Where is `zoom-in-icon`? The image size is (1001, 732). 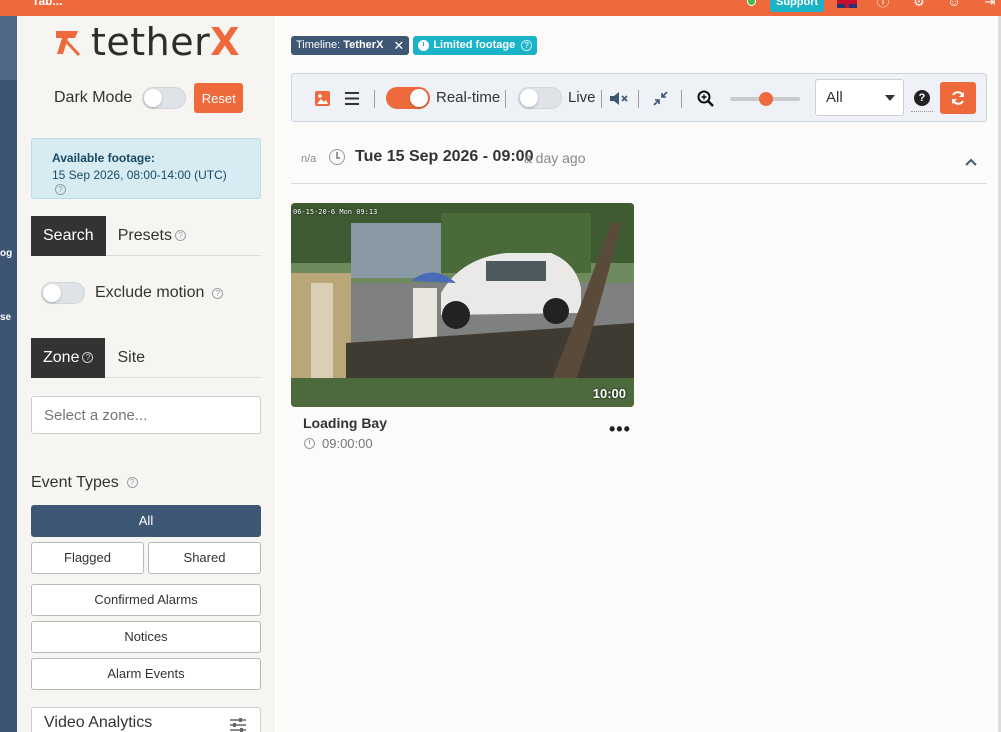
zoom-in-icon is located at coordinates (705, 98).